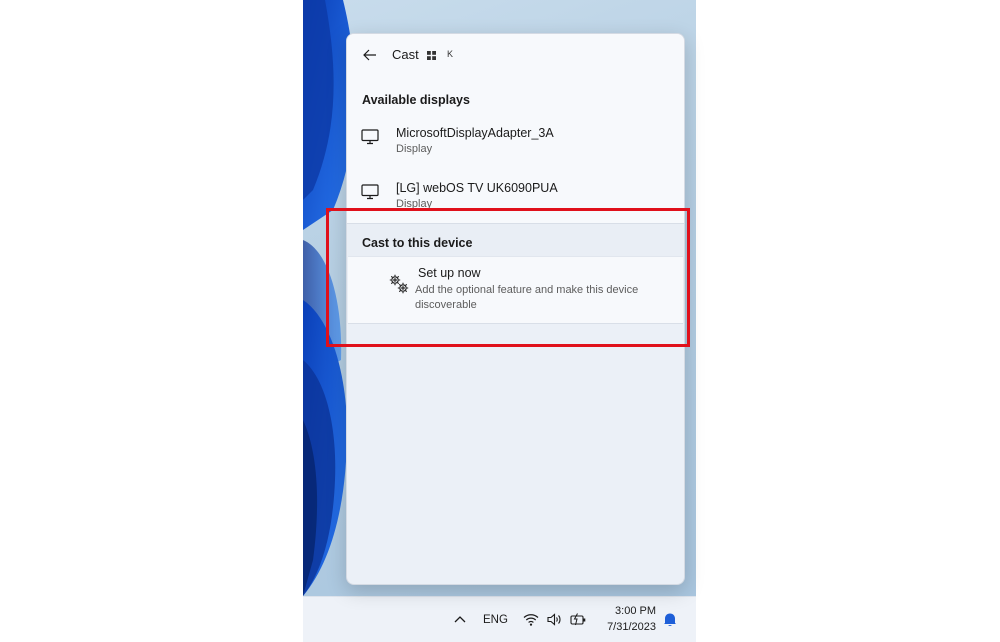 Image resolution: width=1000 pixels, height=642 pixels. What do you see at coordinates (405, 54) in the screenshot?
I see `cast-title: Cast` at bounding box center [405, 54].